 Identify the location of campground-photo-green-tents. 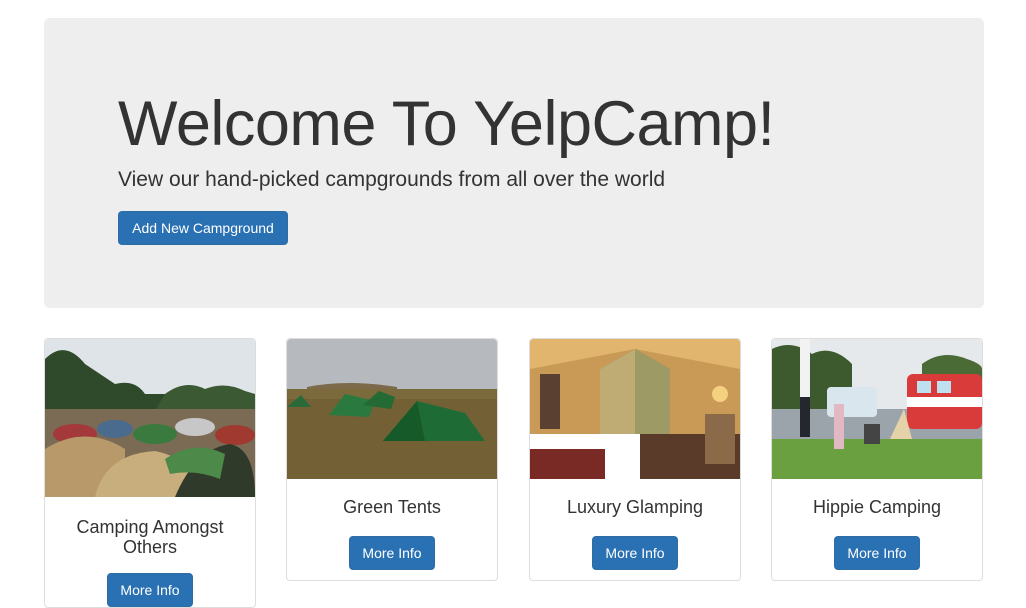
(392, 409).